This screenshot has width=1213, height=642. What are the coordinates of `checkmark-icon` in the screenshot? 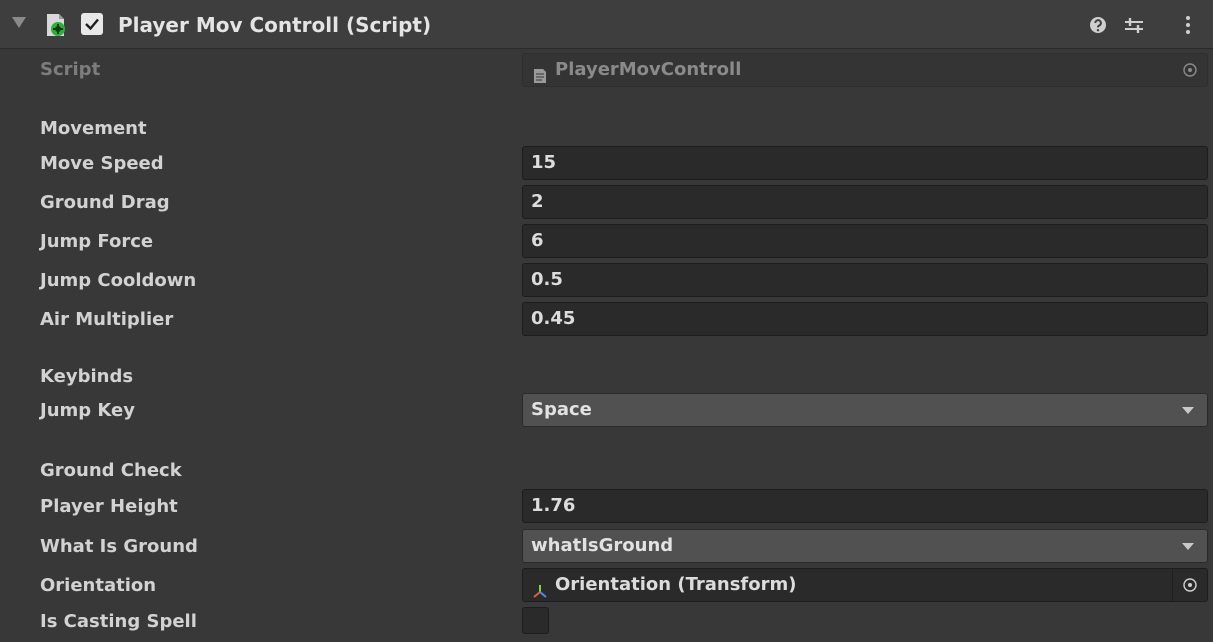 It's located at (92, 24).